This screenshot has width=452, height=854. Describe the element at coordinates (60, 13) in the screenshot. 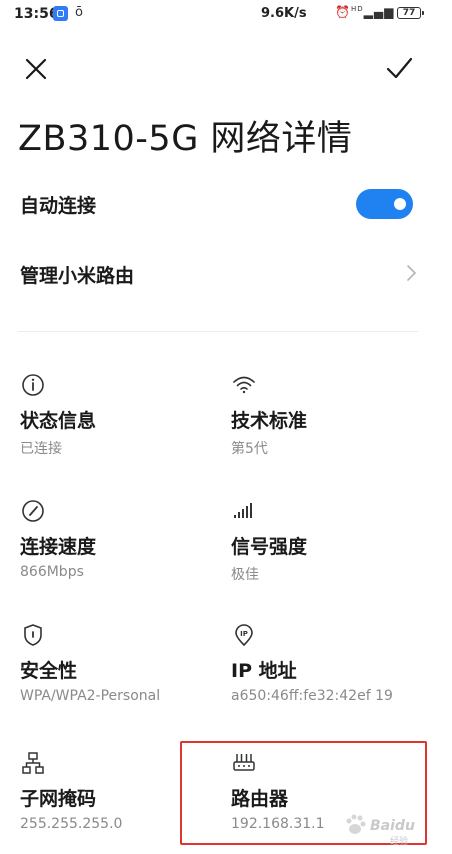

I see `app-notification-icon` at that location.